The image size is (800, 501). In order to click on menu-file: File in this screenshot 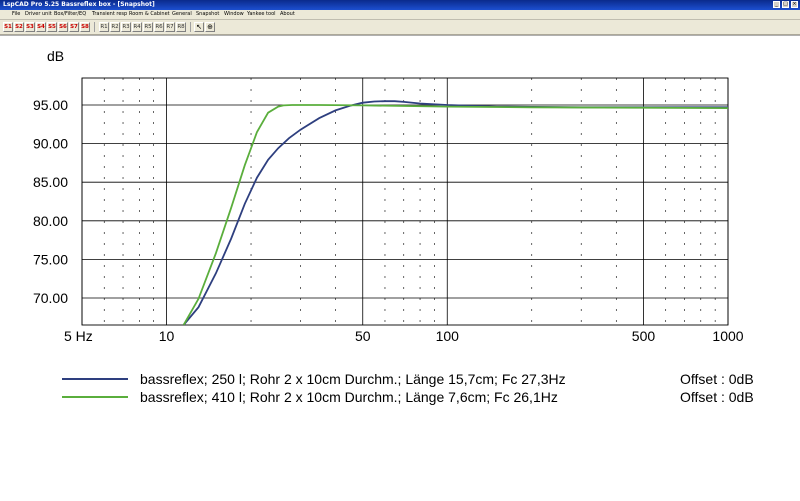, I will do `click(16, 14)`.